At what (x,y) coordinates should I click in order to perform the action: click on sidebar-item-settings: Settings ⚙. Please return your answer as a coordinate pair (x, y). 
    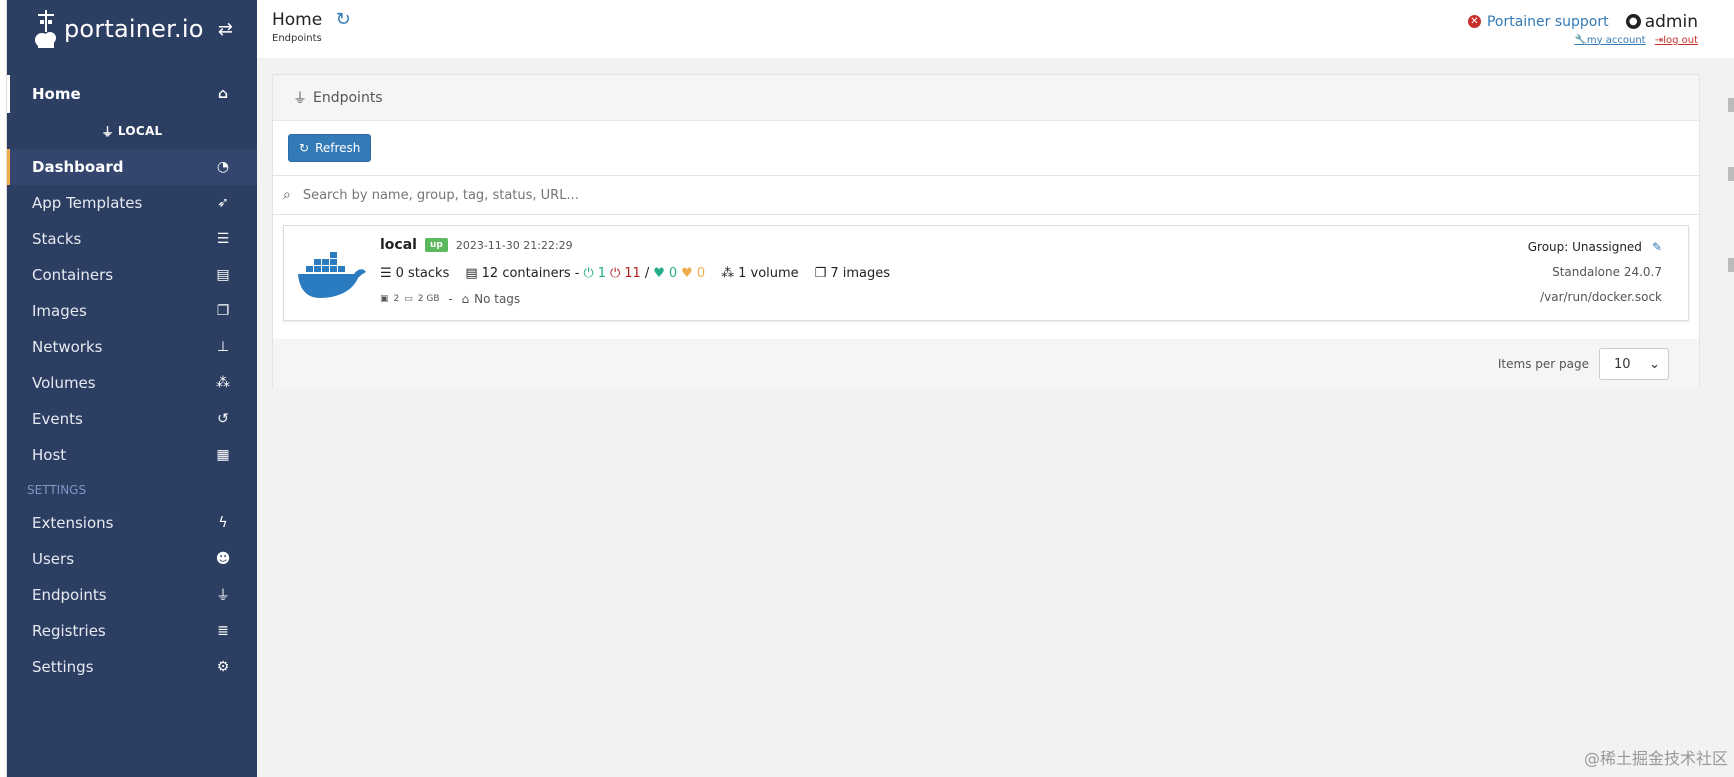
    Looking at the image, I should click on (132, 667).